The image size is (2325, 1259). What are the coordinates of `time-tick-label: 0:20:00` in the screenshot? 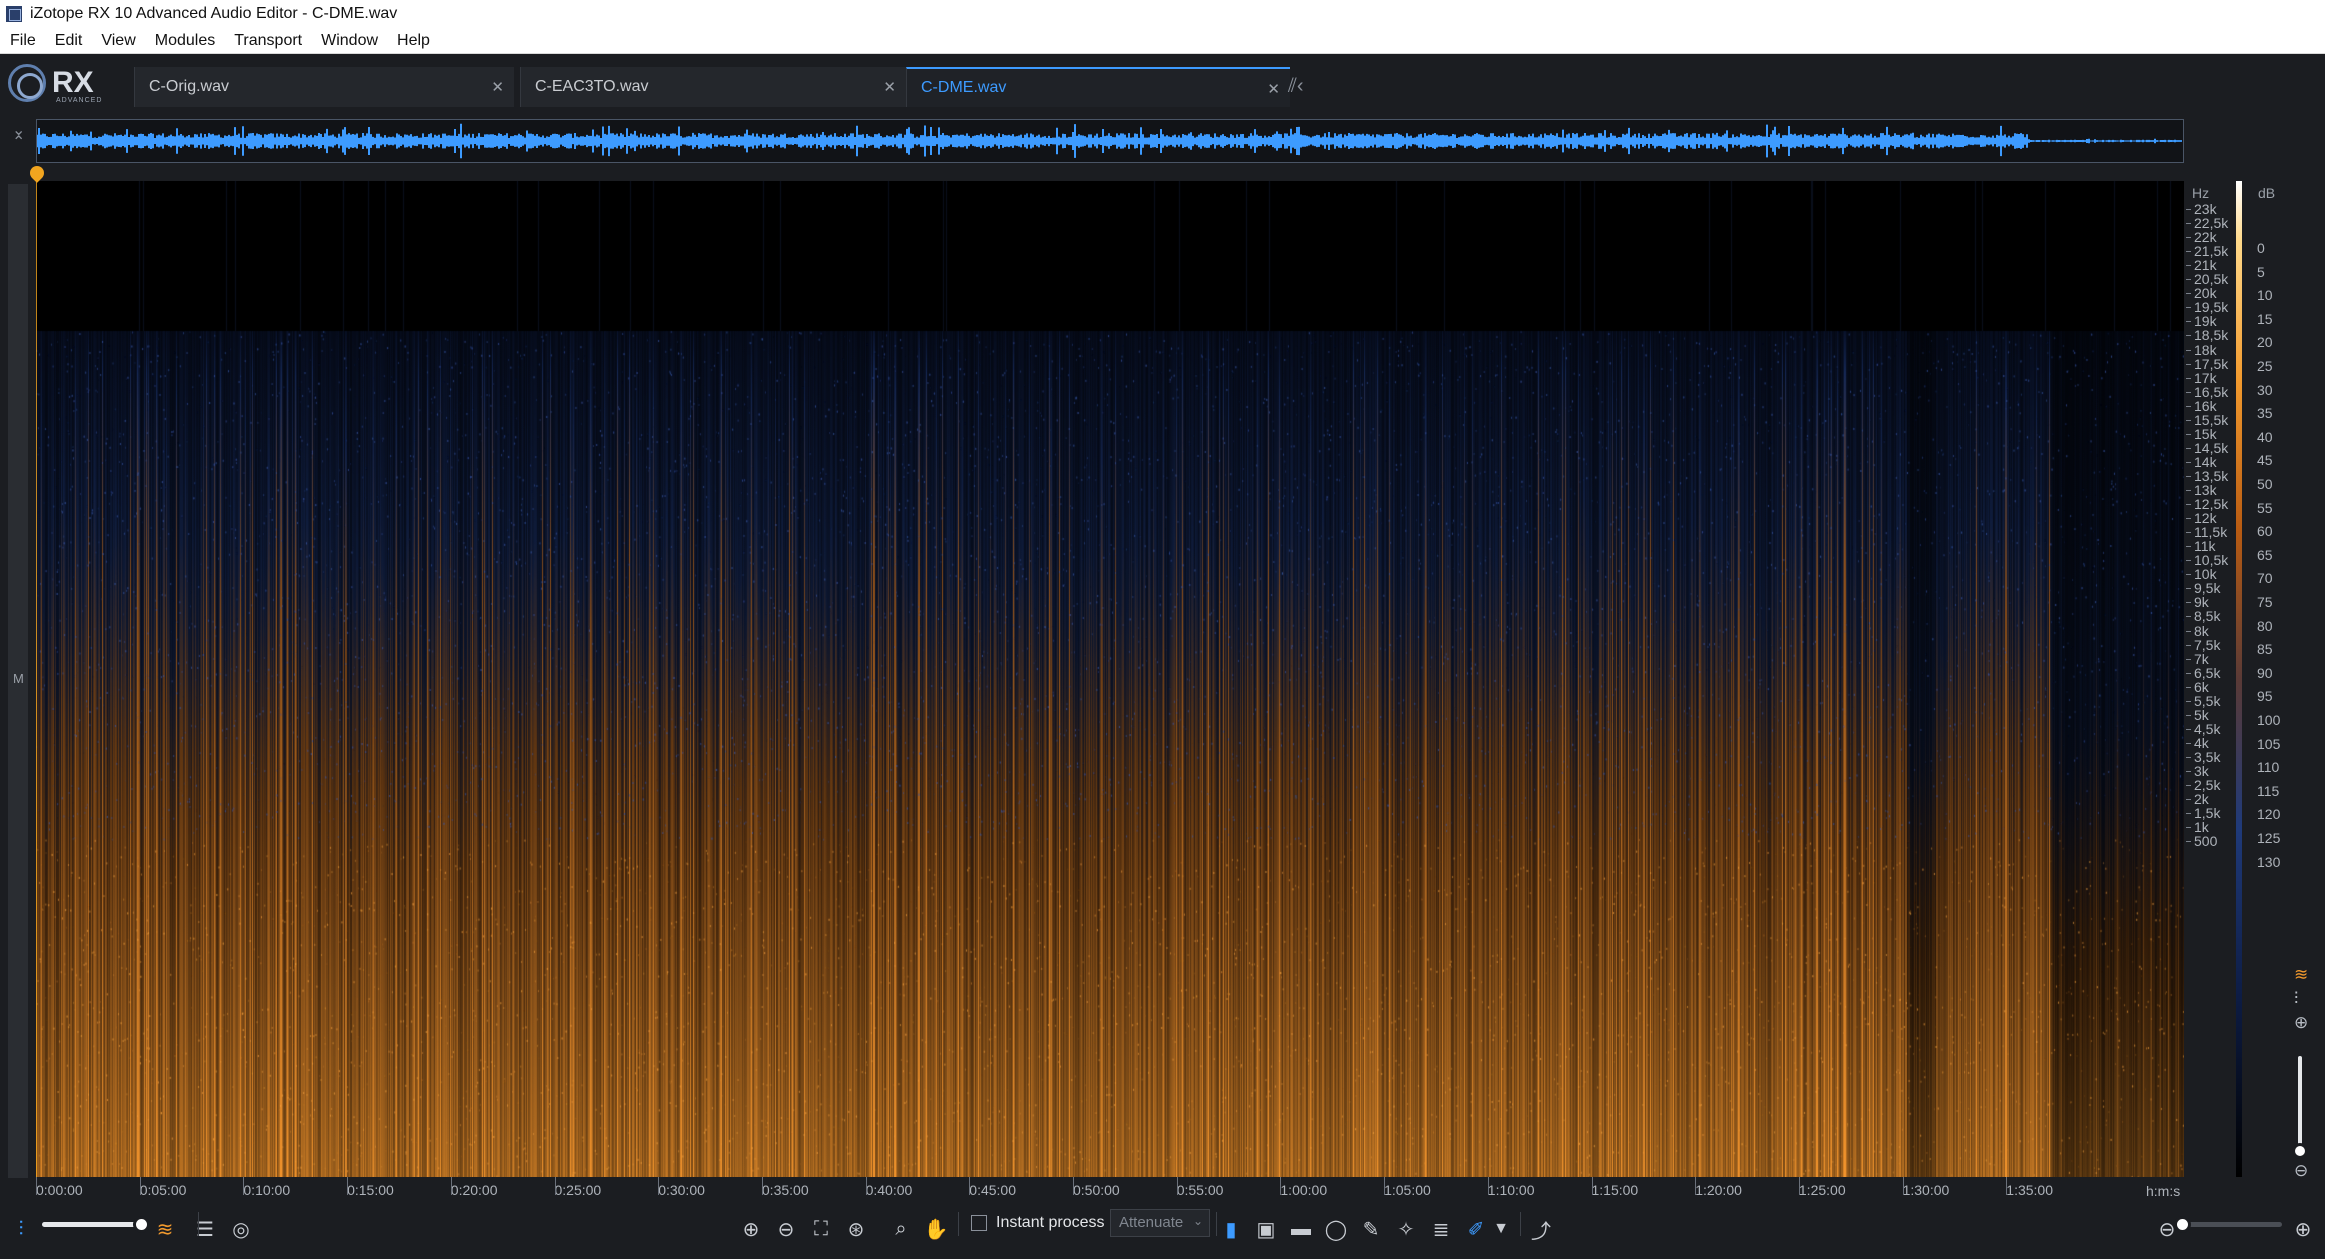 It's located at (474, 1187).